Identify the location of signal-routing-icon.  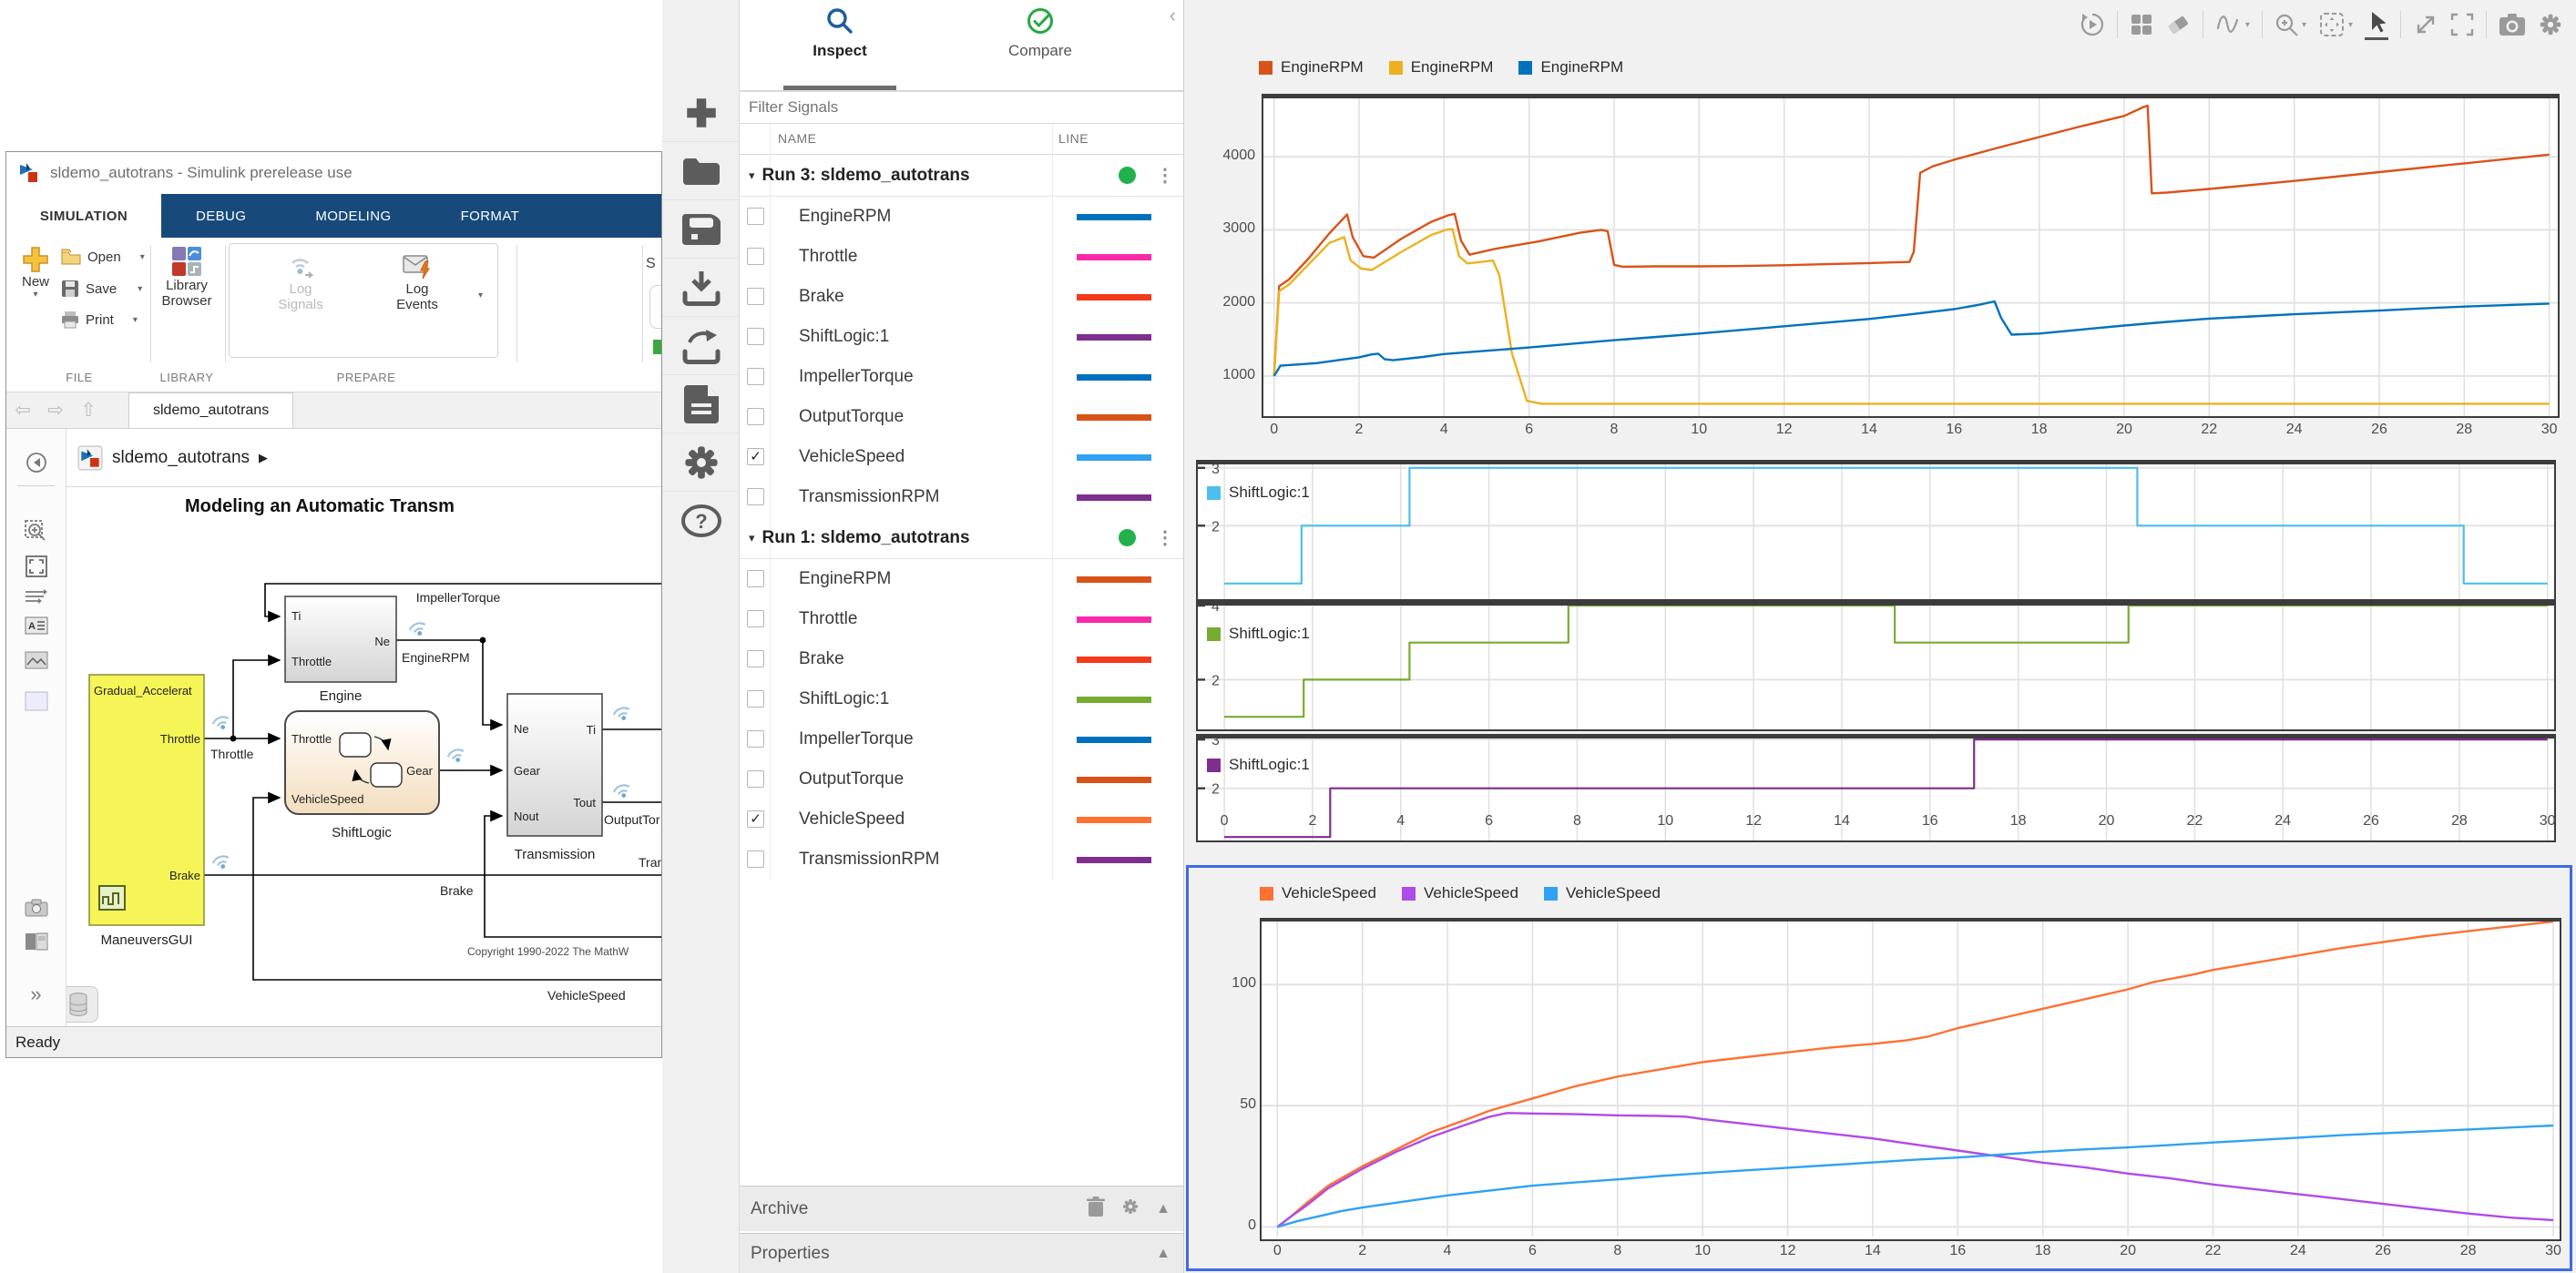
(37, 598).